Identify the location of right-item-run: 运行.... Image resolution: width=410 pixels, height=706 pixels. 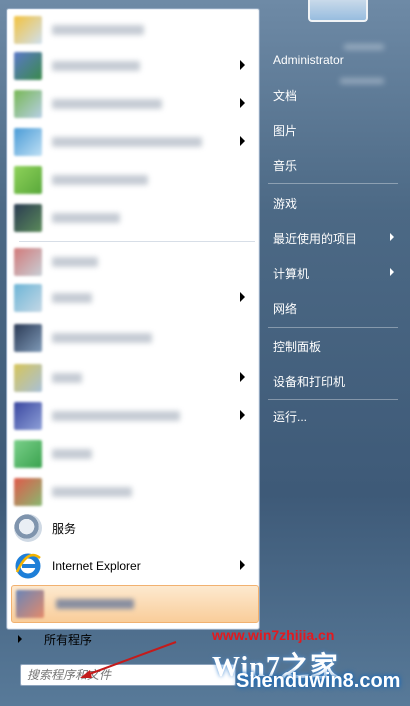
(335, 416).